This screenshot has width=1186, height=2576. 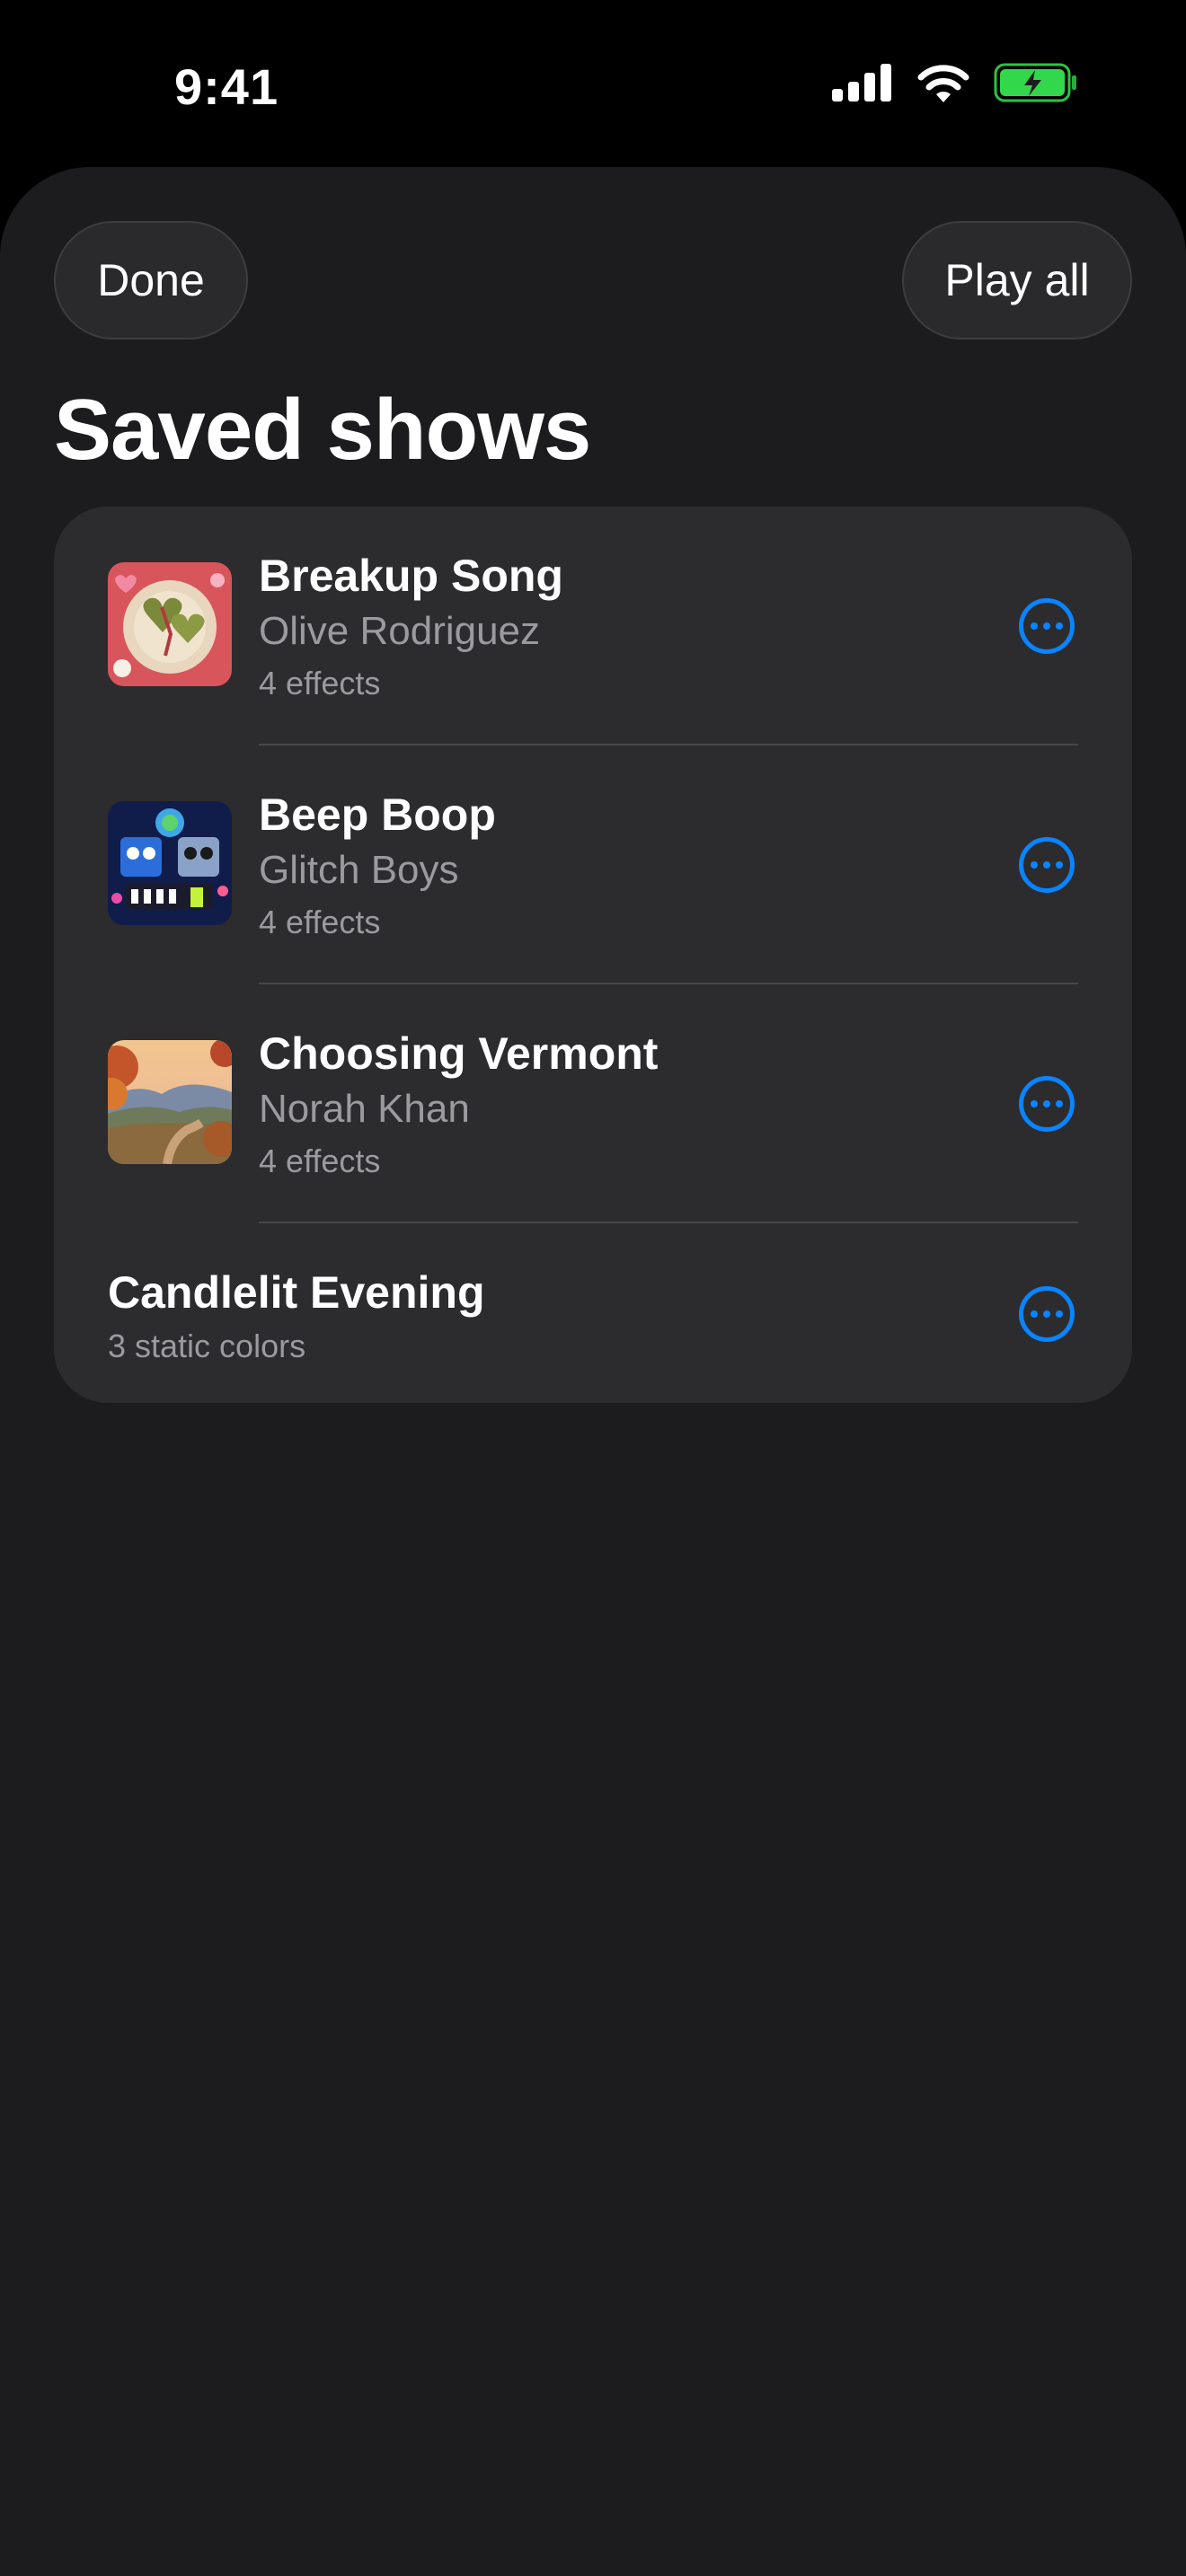 I want to click on cellular-signal-icon, so click(x=861, y=82).